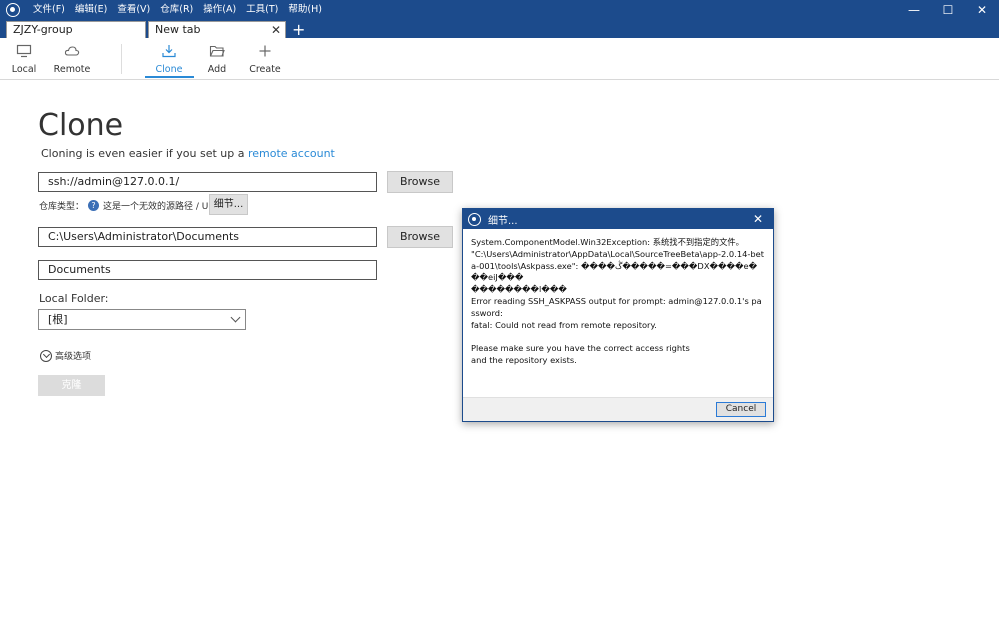 The image size is (999, 617). I want to click on menu-help: 帮助(H), so click(305, 10).